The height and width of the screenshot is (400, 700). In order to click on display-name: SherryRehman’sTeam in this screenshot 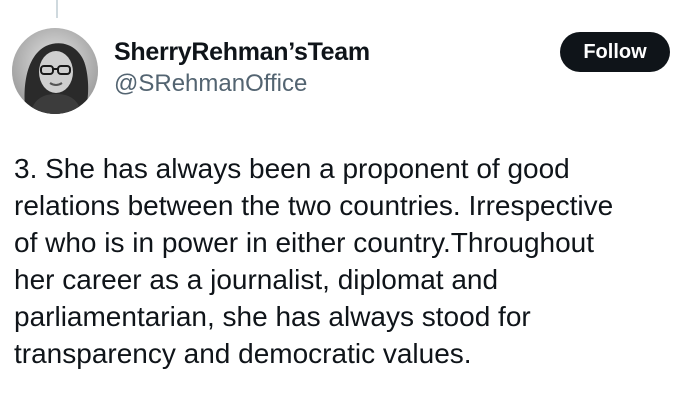, I will do `click(242, 52)`.